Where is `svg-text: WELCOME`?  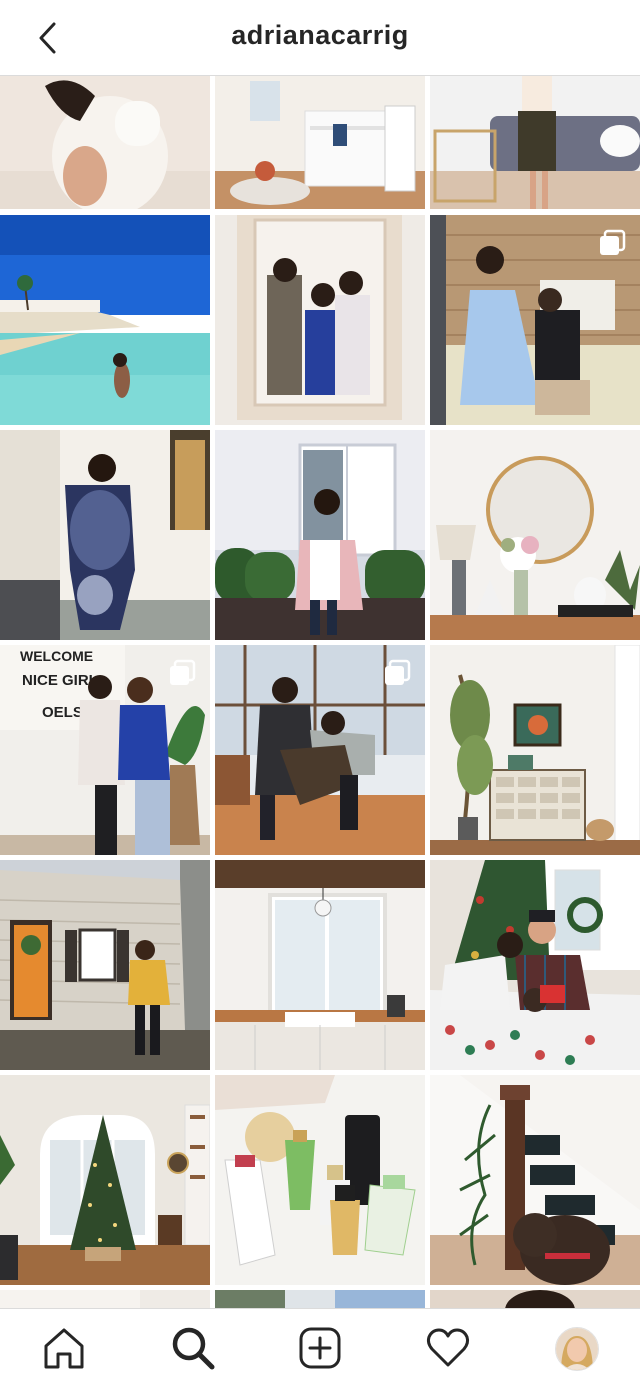 svg-text: WELCOME is located at coordinates (56, 656).